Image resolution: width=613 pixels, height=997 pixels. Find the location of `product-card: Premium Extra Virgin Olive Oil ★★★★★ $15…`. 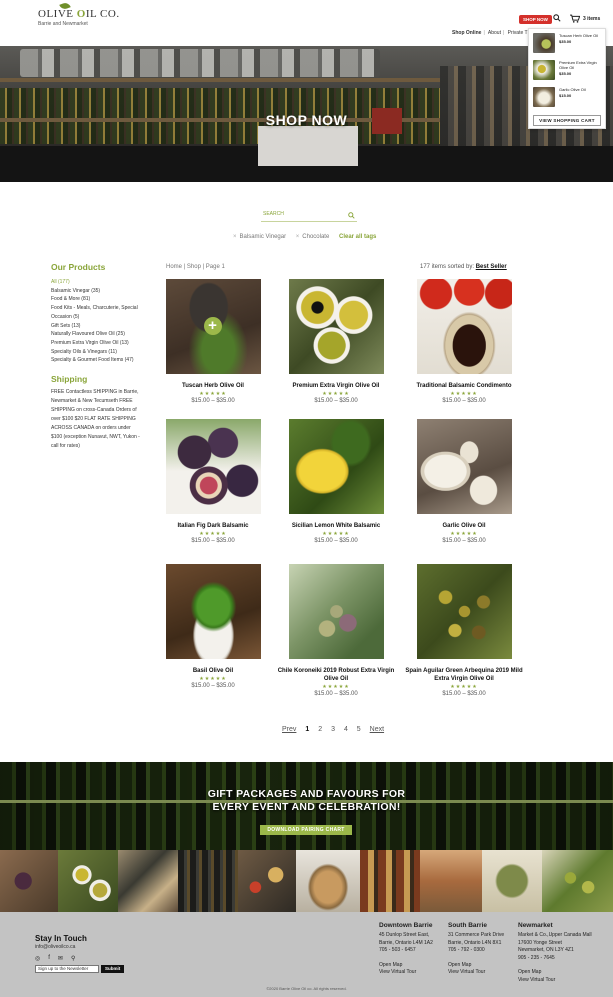

product-card: Premium Extra Virgin Olive Oil ★★★★★ $15… is located at coordinates (336, 341).